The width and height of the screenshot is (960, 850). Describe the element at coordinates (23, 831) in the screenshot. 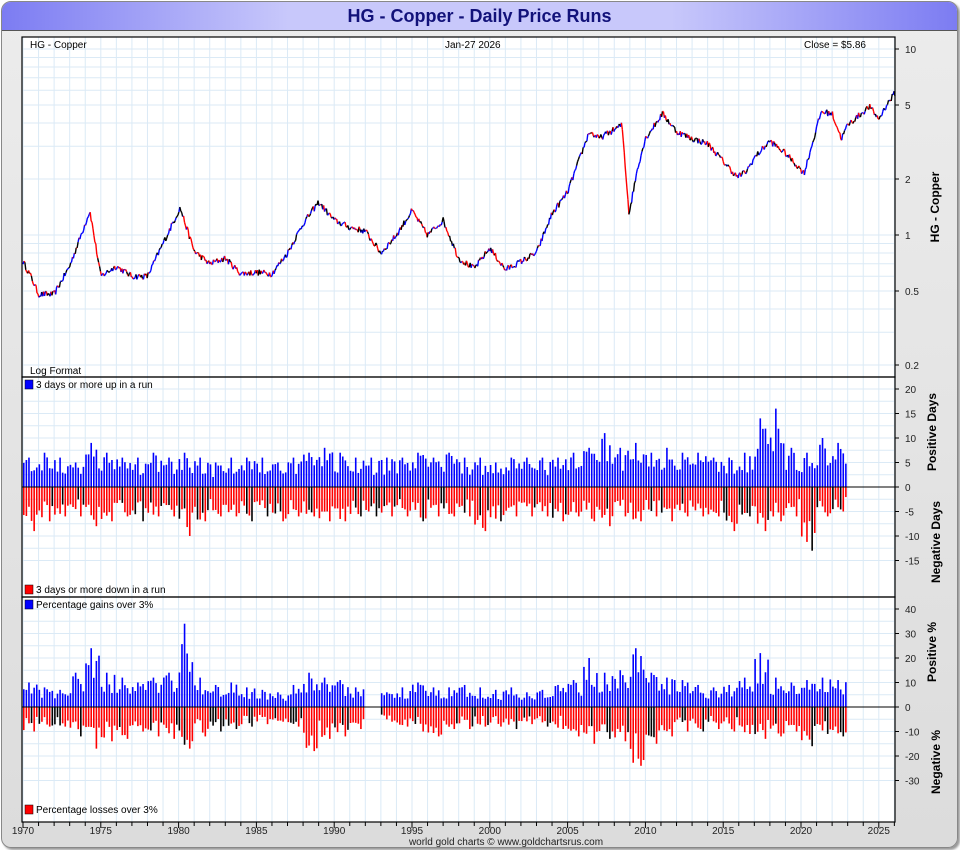

I see `x-tick-label: 1970` at that location.